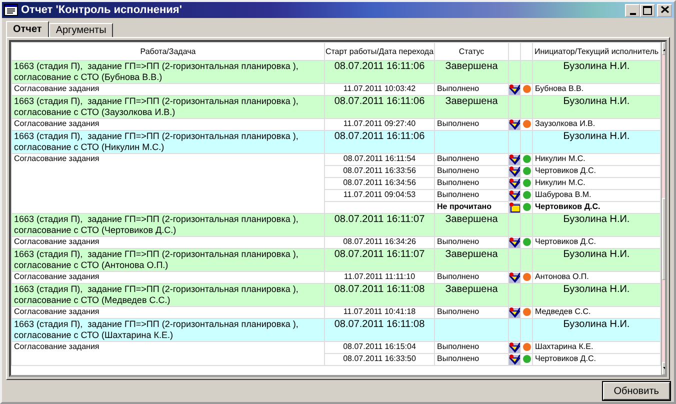 This screenshot has height=404, width=676. Describe the element at coordinates (379, 242) in the screenshot. I see `date-cell: 08.07.2011 16:34:26` at that location.